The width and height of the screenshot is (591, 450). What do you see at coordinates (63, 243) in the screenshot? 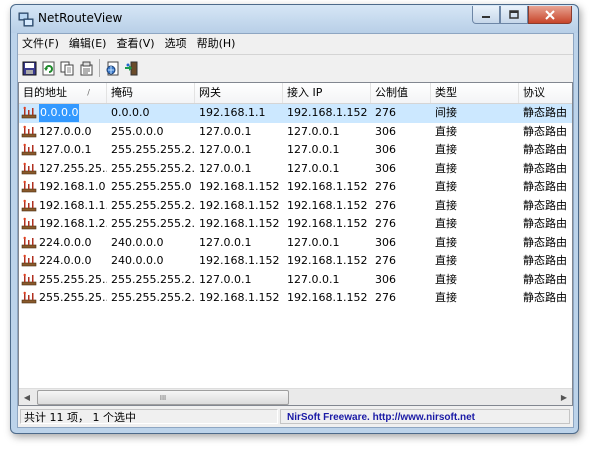
I see `cell-destination: 224.0.0.0` at bounding box center [63, 243].